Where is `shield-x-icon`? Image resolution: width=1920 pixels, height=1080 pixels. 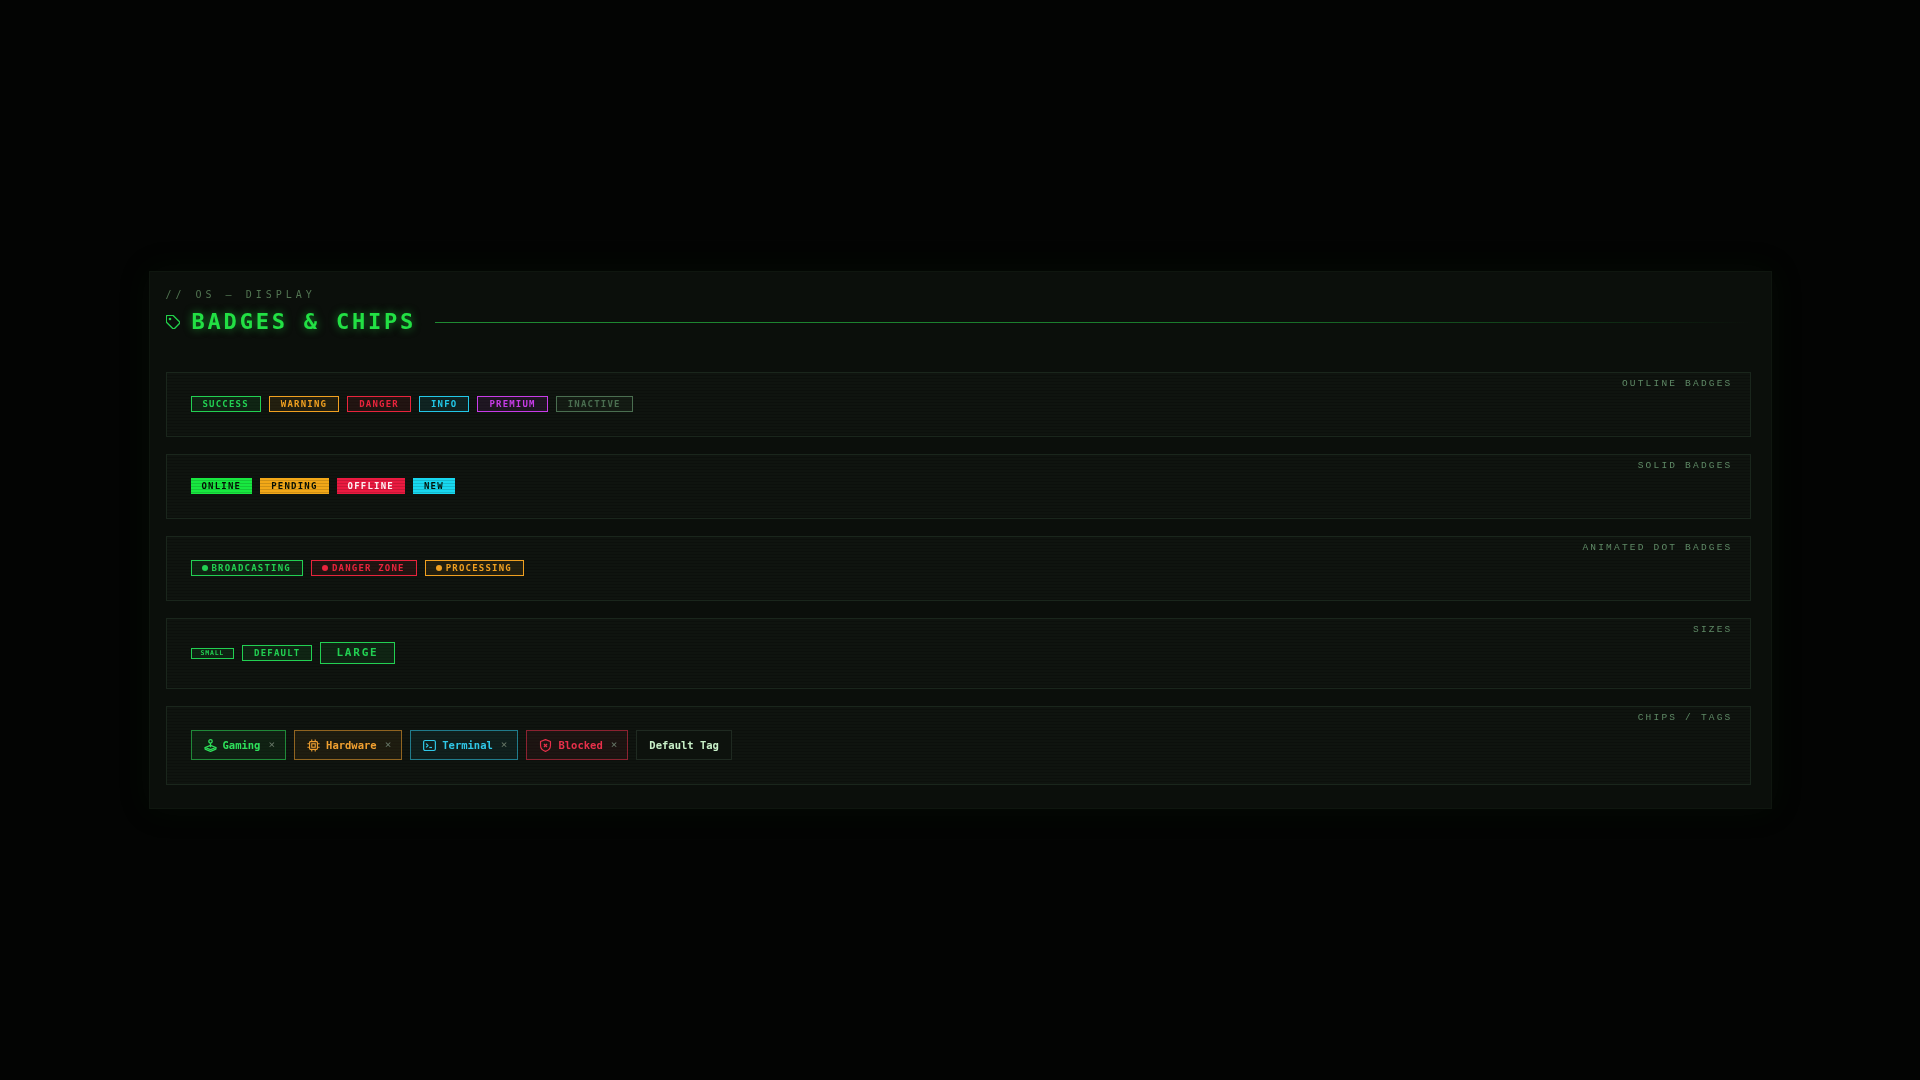
shield-x-icon is located at coordinates (546, 745).